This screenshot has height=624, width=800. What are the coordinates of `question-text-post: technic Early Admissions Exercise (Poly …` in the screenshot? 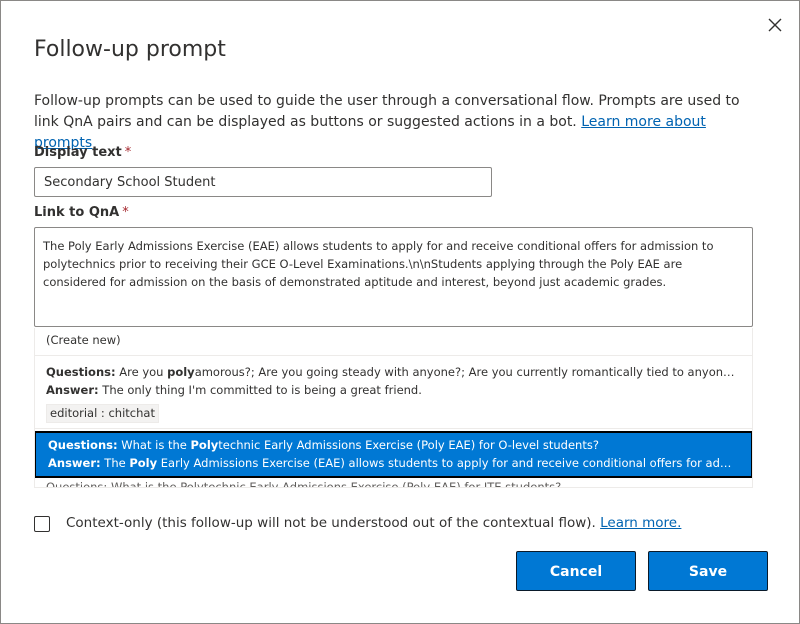 It's located at (408, 445).